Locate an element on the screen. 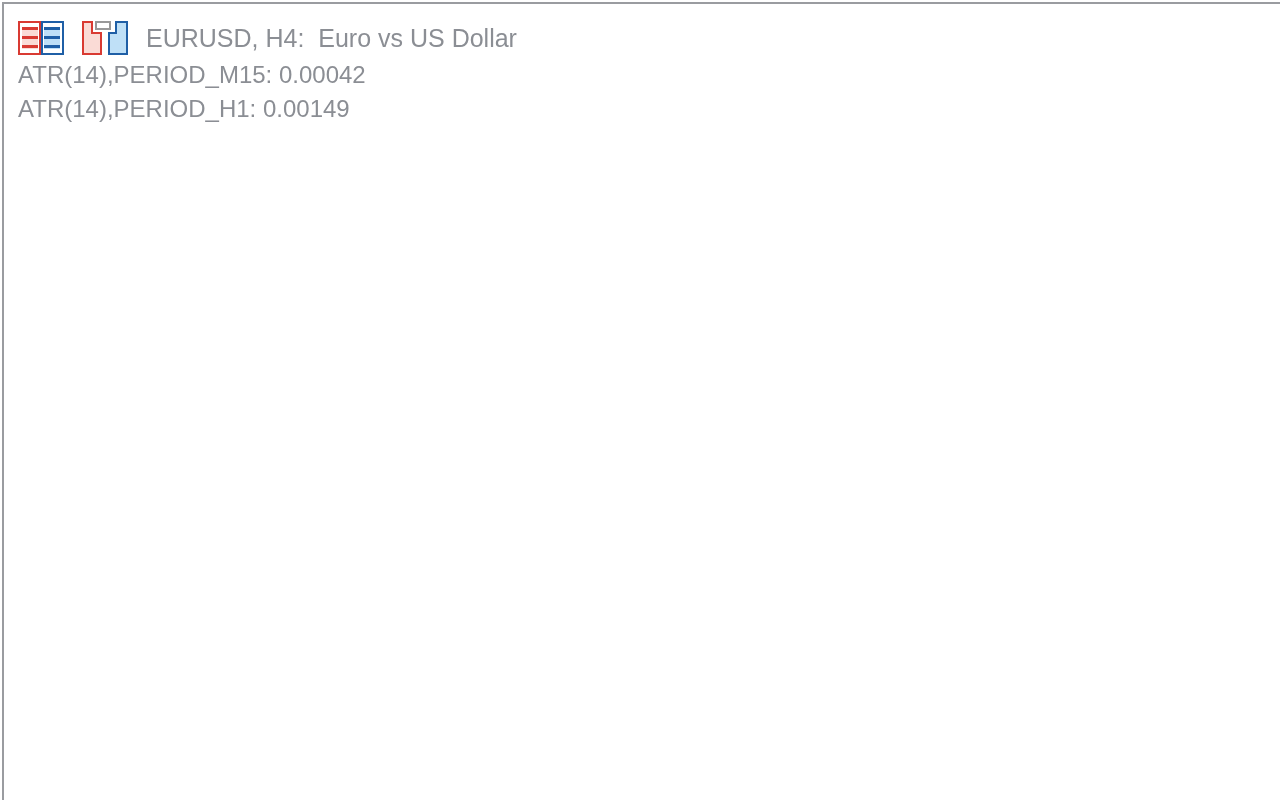 The image size is (1280, 800). indicator-value: ATR(14),PERIOD_H1: 0.00149 is located at coordinates (184, 109).